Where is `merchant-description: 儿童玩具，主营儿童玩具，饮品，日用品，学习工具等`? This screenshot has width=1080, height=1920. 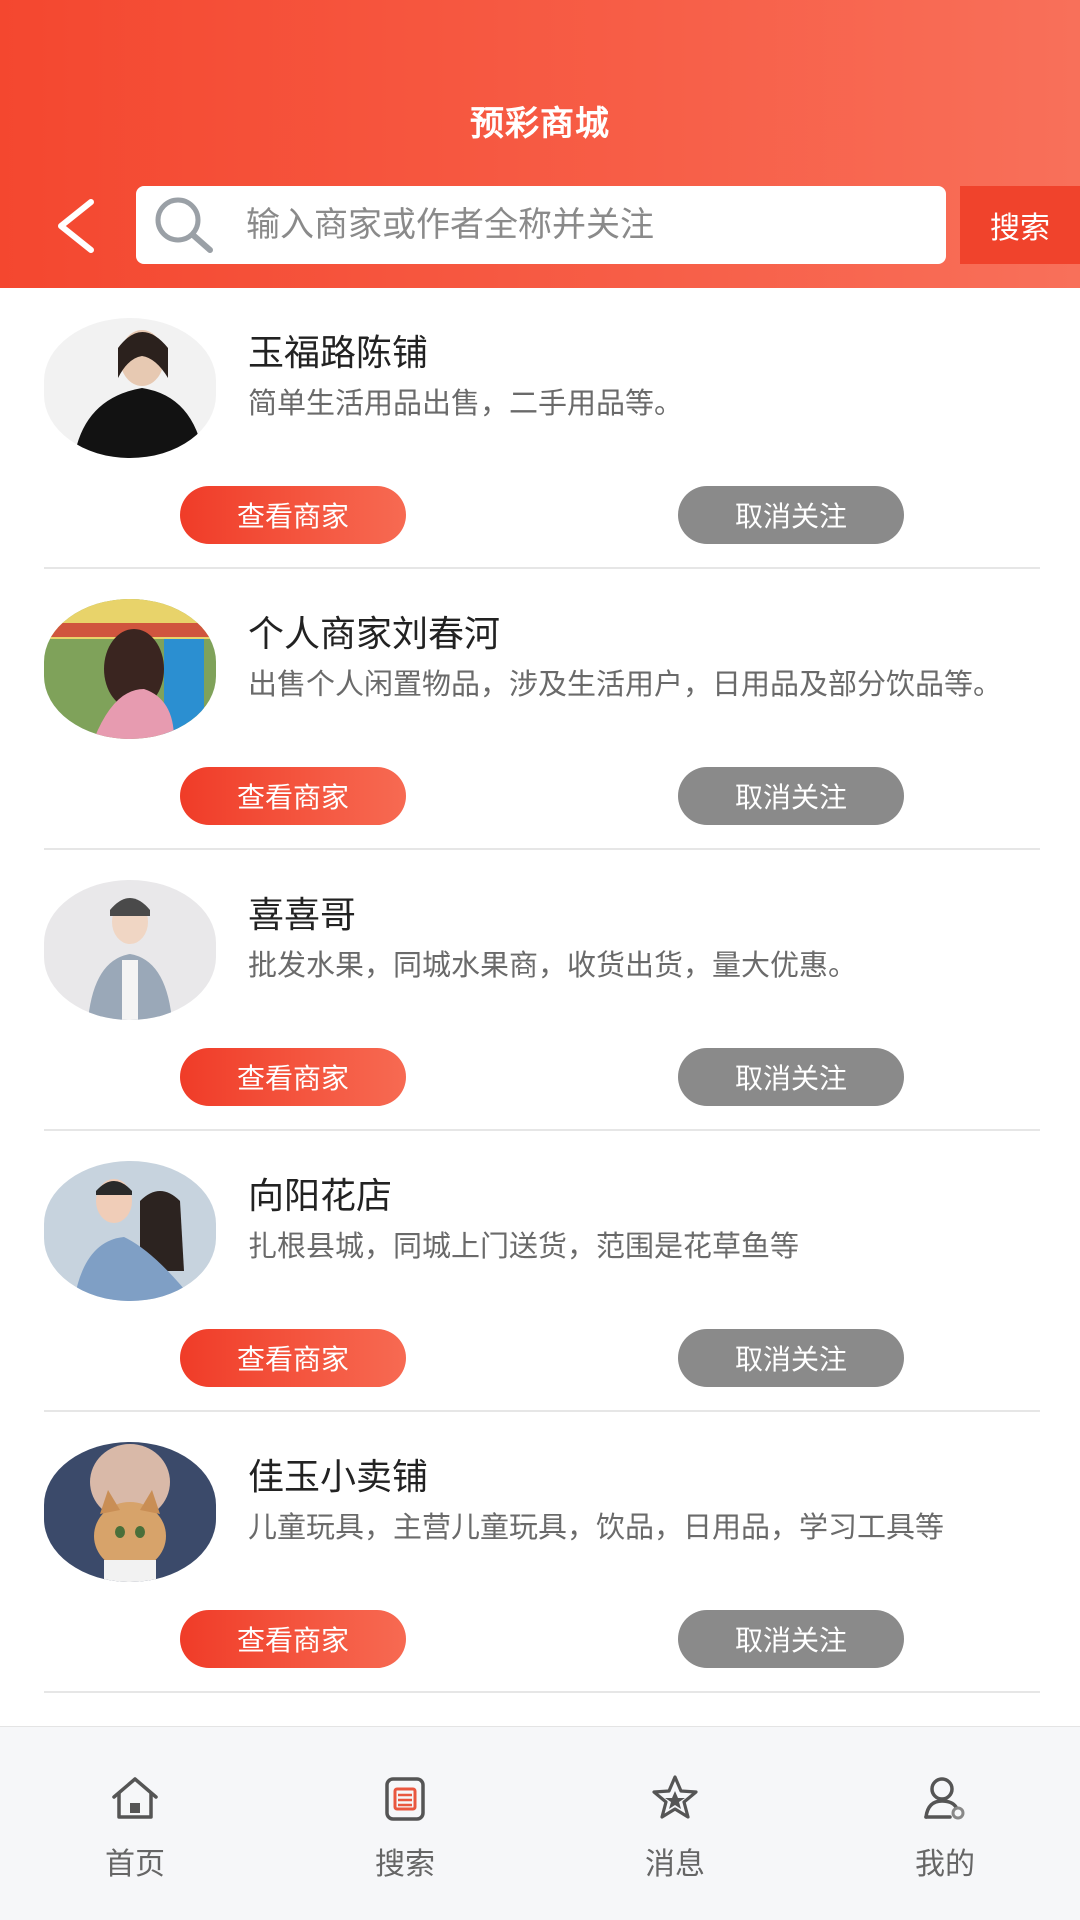
merchant-description: 儿童玩具，主营儿童玩具，饮品，日用品，学习工具等 is located at coordinates (596, 1527).